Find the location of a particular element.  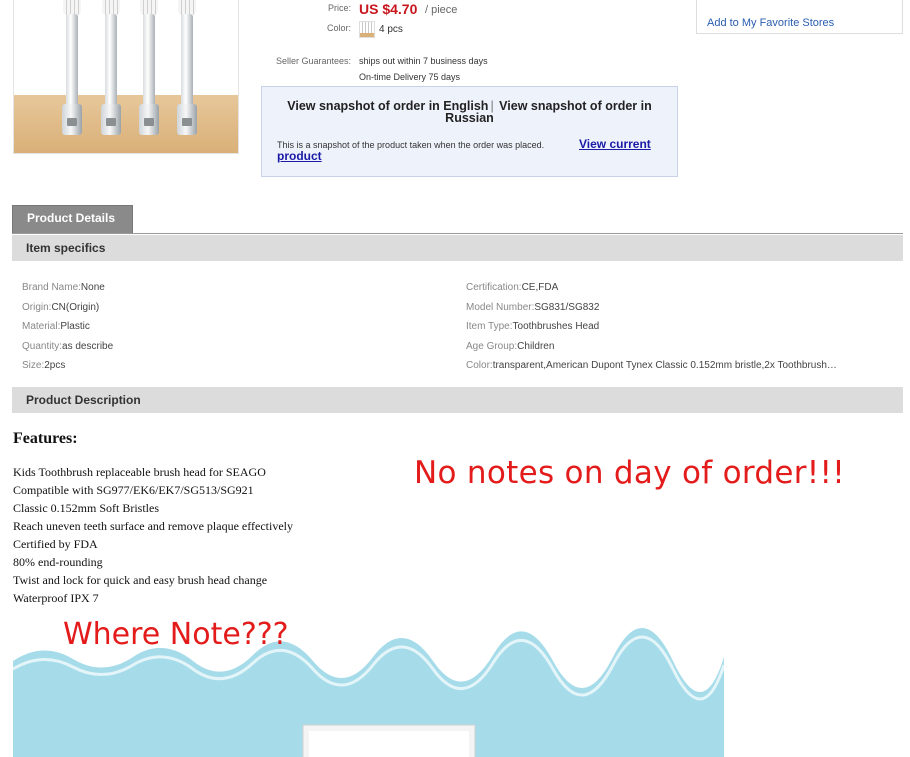

feature-item: Waterproof IPX 7 is located at coordinates (56, 598).